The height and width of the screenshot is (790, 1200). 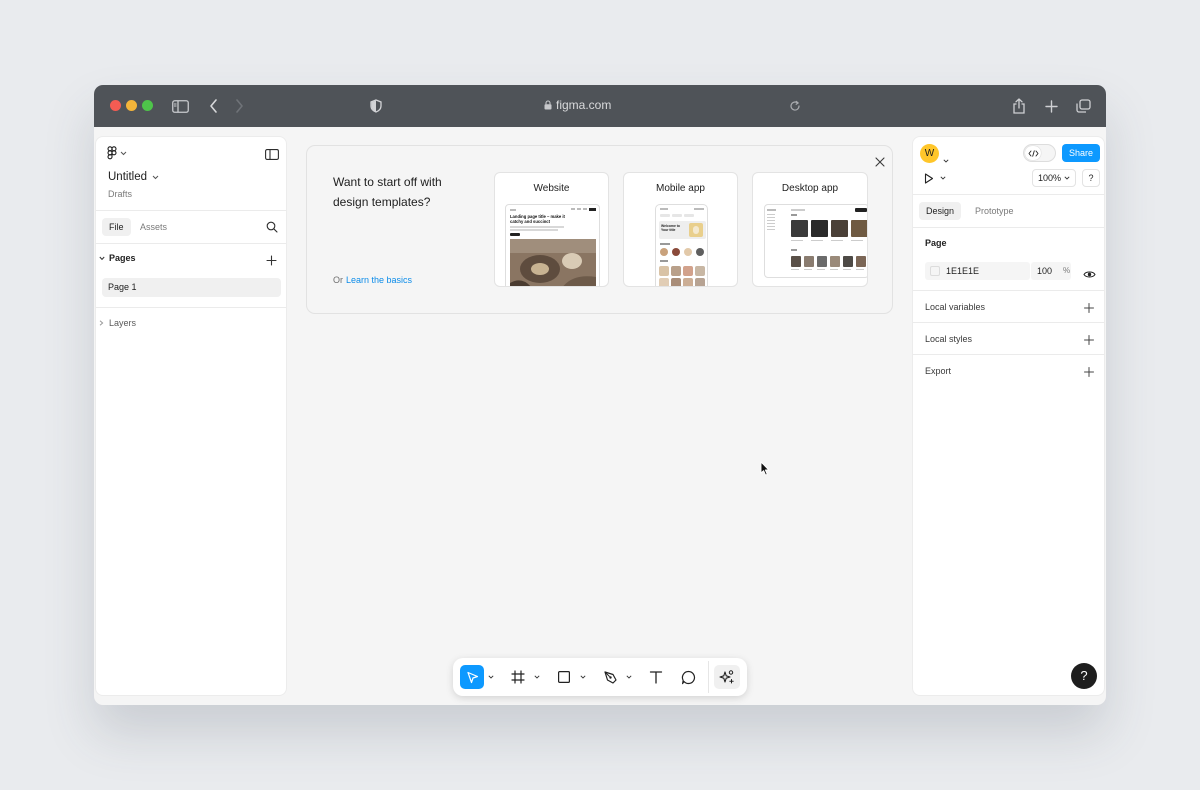 What do you see at coordinates (940, 211) in the screenshot?
I see `tab-design: Design` at bounding box center [940, 211].